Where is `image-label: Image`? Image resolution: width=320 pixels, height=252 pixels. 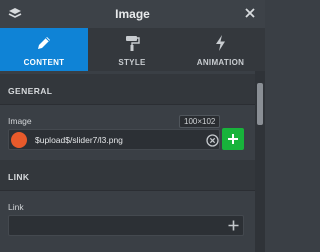 image-label: Image is located at coordinates (20, 121).